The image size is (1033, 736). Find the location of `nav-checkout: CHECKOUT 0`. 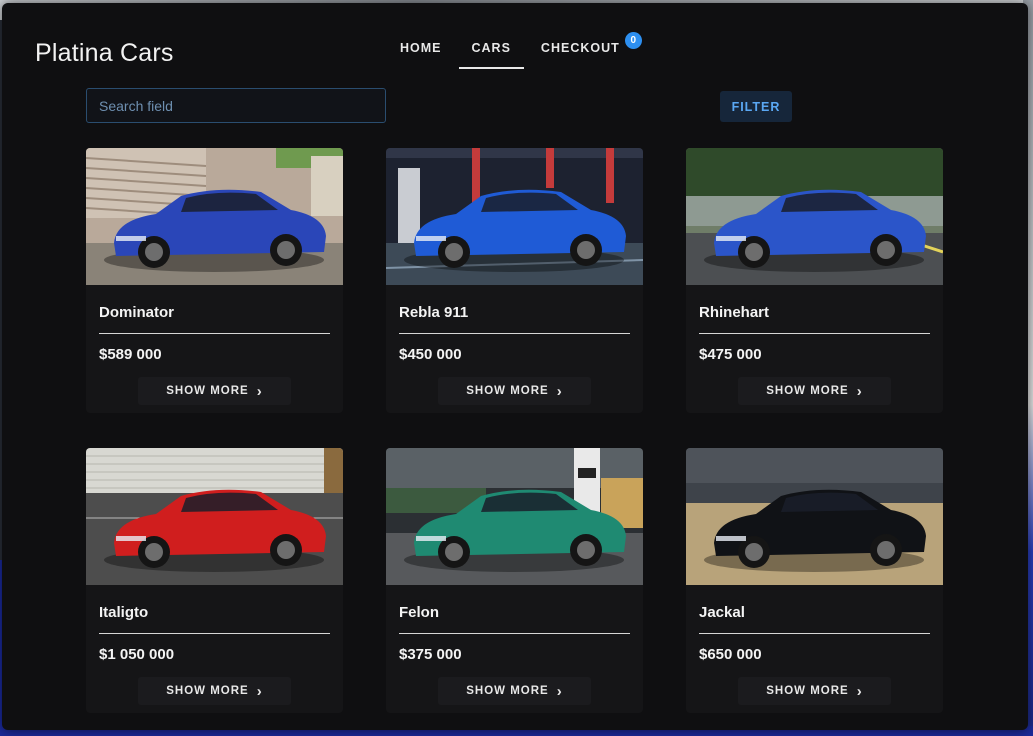

nav-checkout: CHECKOUT 0 is located at coordinates (585, 50).